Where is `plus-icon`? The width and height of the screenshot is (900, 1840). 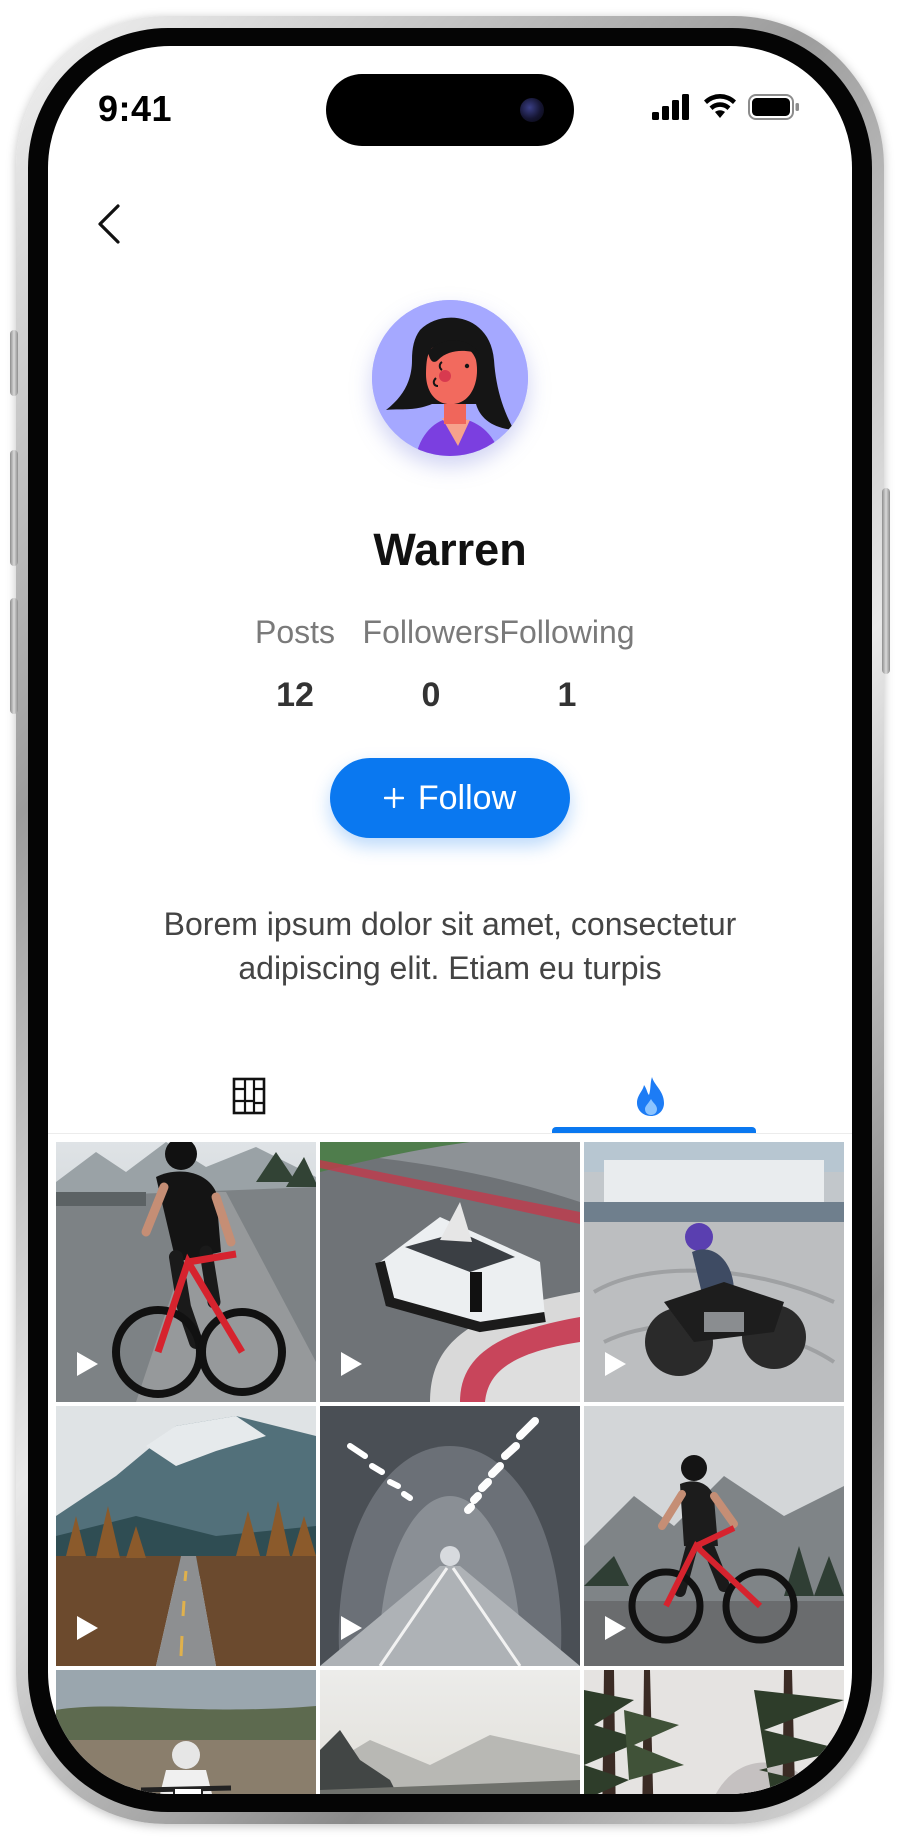 plus-icon is located at coordinates (393, 798).